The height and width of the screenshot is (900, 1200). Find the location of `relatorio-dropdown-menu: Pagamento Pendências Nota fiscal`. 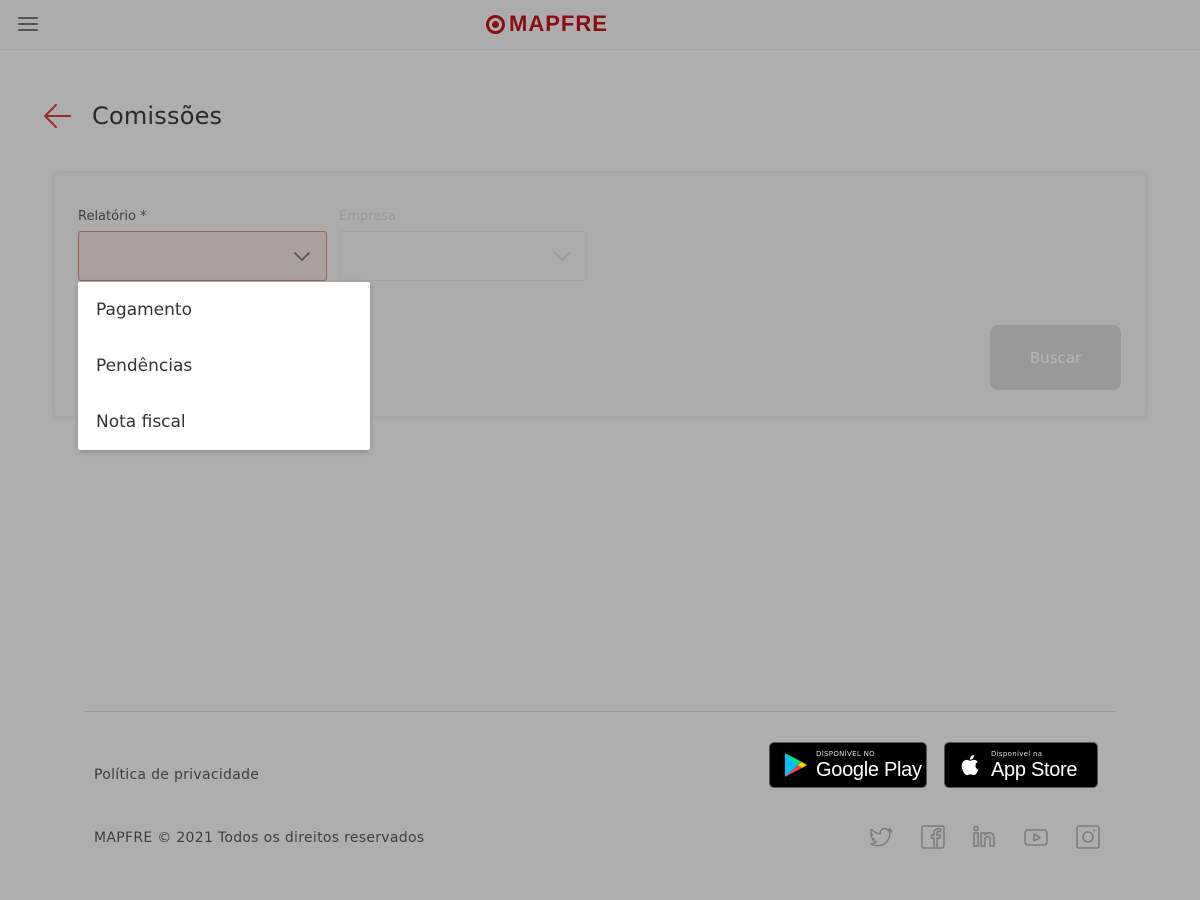

relatorio-dropdown-menu: Pagamento Pendências Nota fiscal is located at coordinates (224, 366).